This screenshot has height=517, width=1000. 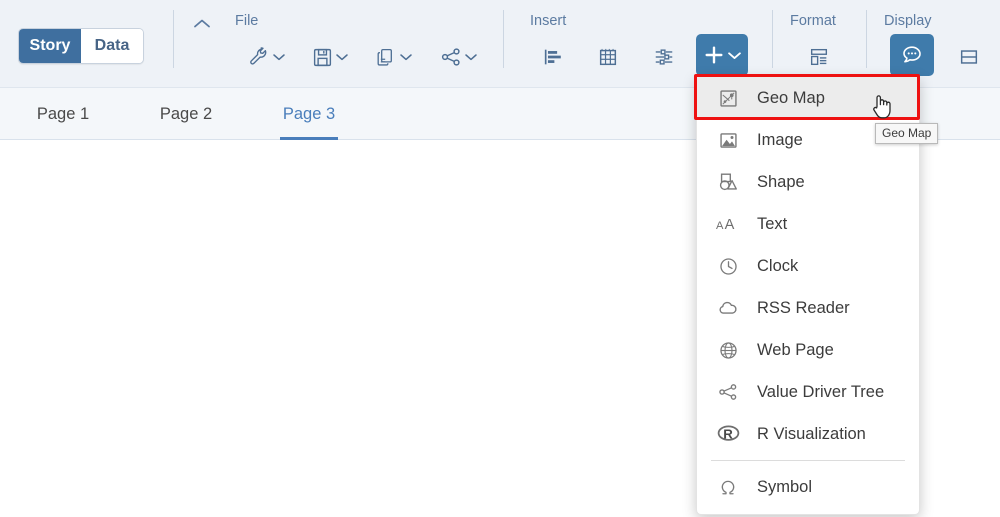 What do you see at coordinates (728, 182) in the screenshot?
I see `shape-icon` at bounding box center [728, 182].